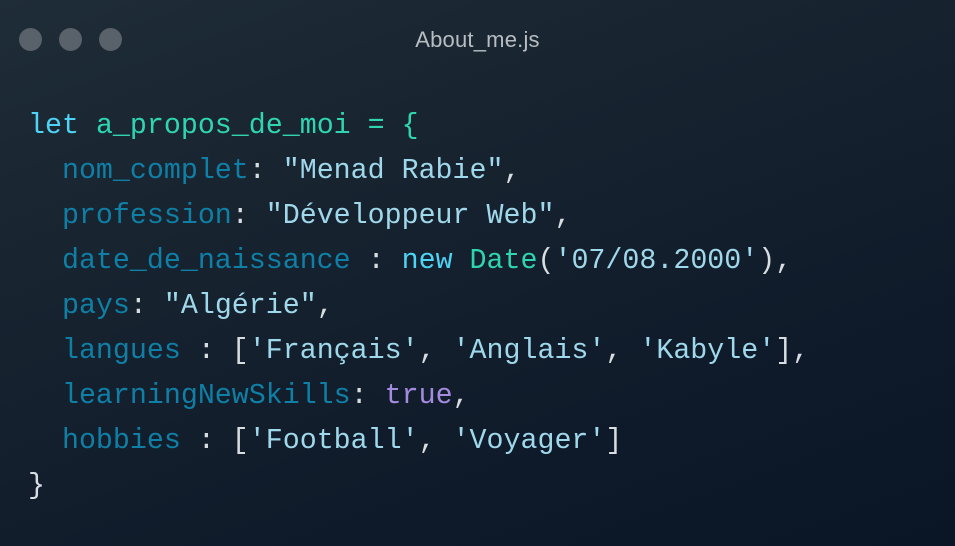  What do you see at coordinates (240, 306) in the screenshot?
I see `value-pays: "Algérie"` at bounding box center [240, 306].